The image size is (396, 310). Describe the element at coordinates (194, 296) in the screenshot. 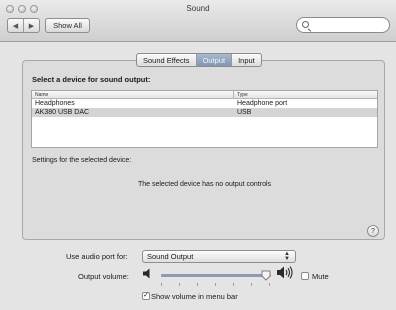

I see `show-volume-menu-bar-label: Show volume in menu bar` at that location.